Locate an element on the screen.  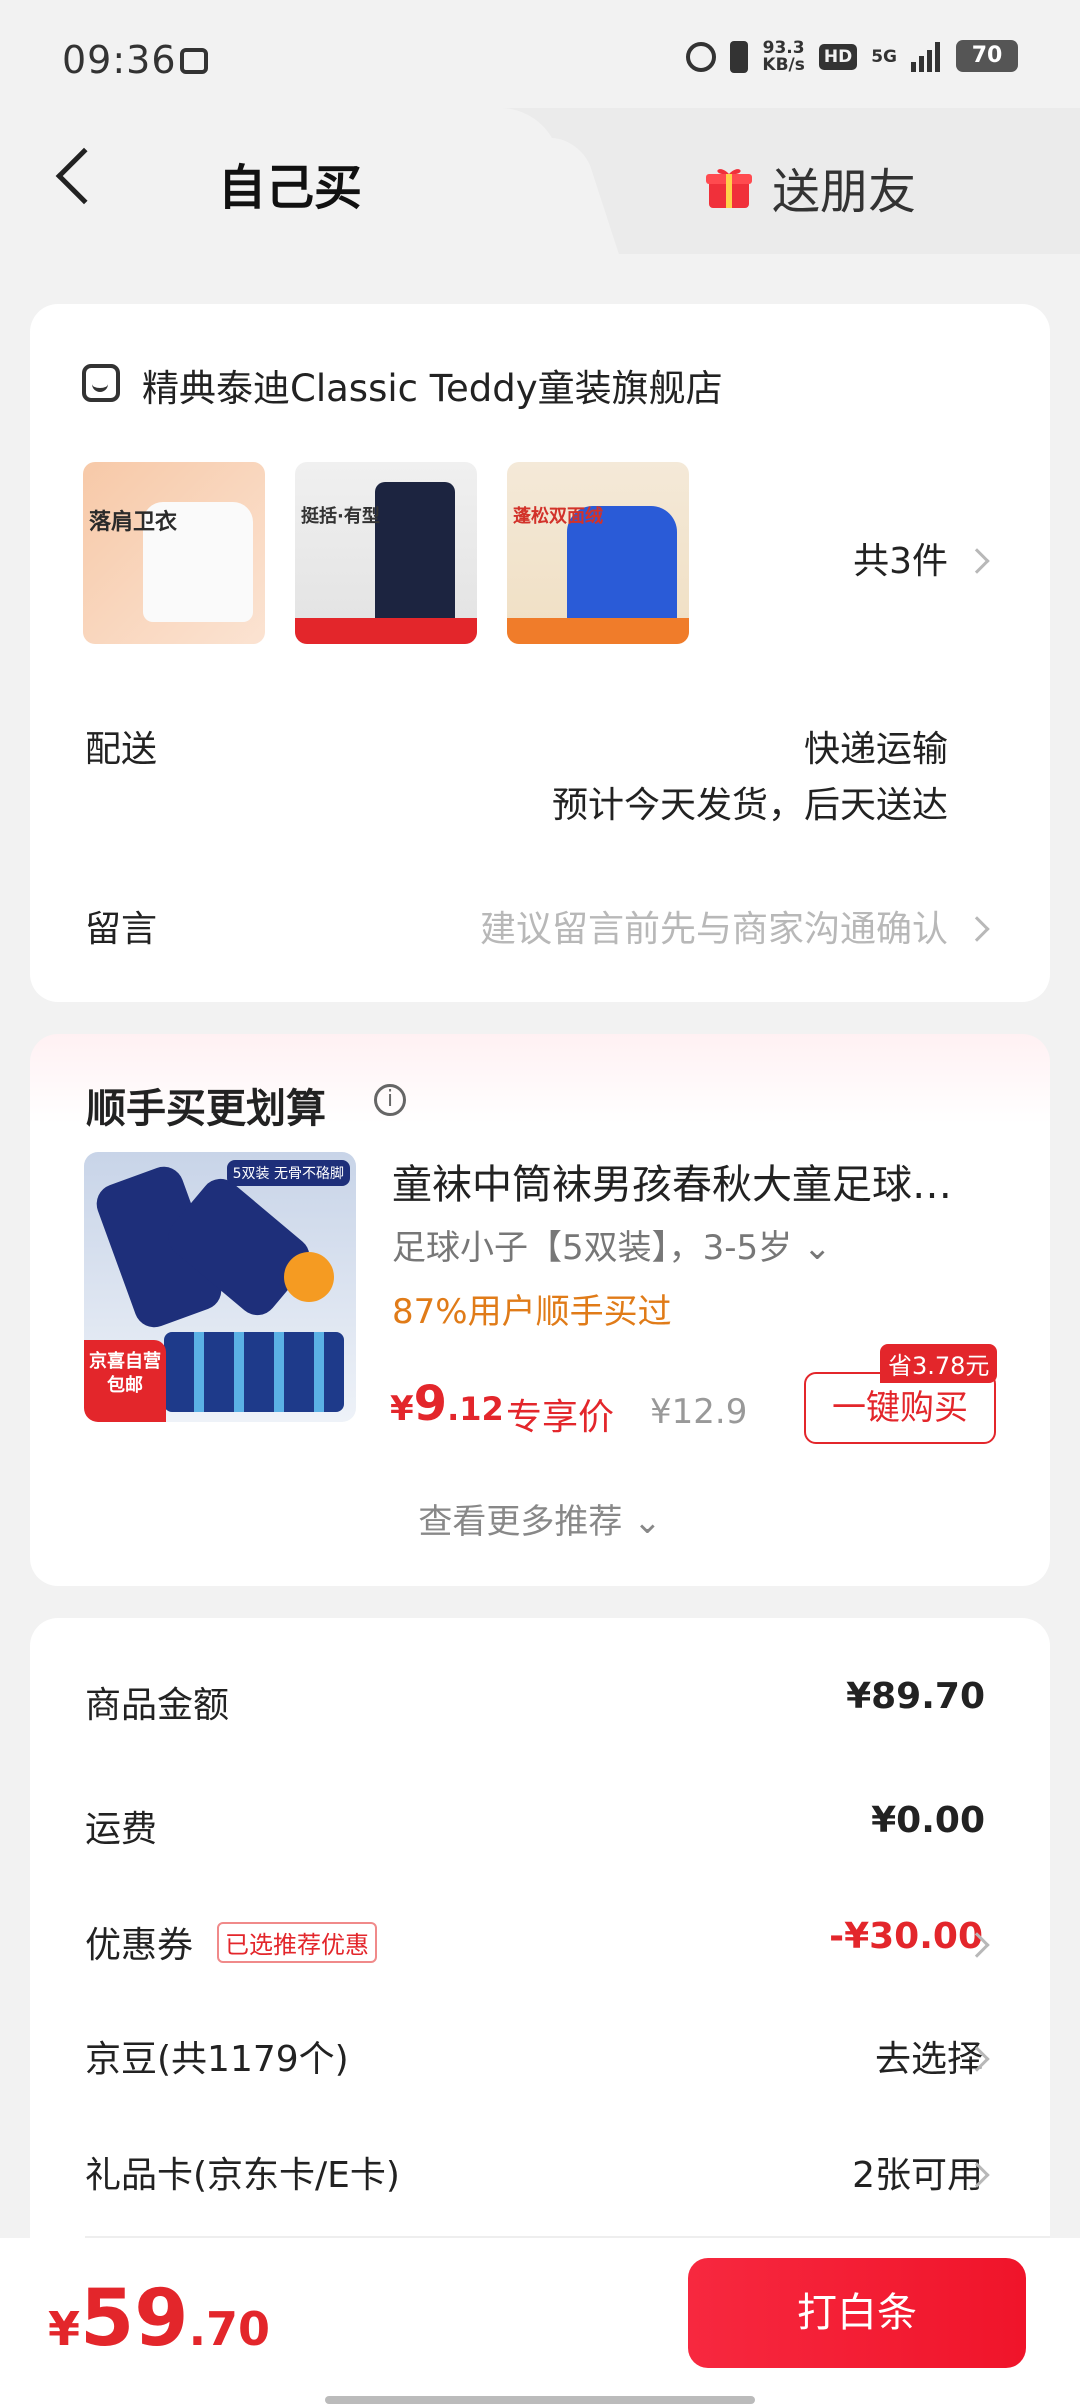
total-price: ¥59.70 is located at coordinates (159, 2319).